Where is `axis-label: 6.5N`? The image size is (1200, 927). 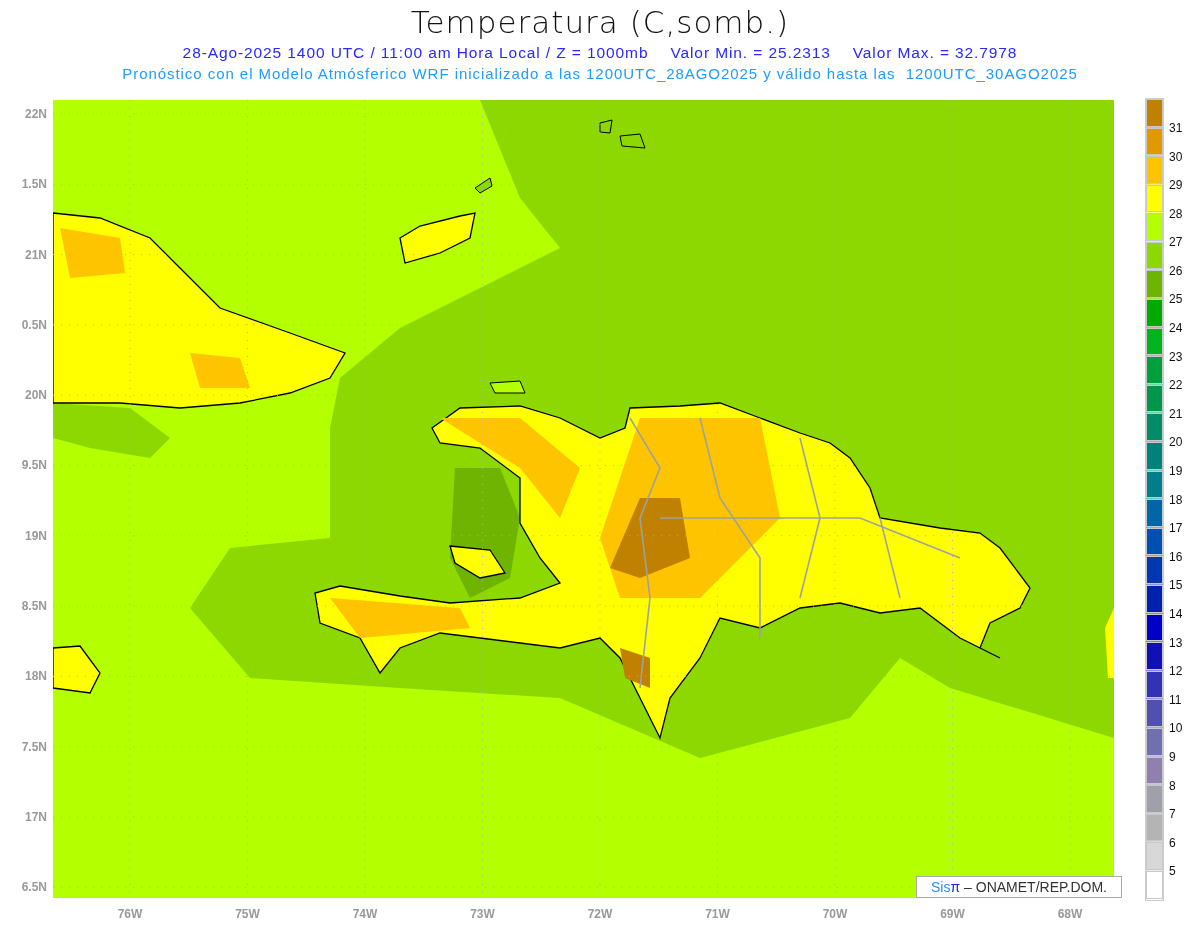
axis-label: 6.5N is located at coordinates (34, 887).